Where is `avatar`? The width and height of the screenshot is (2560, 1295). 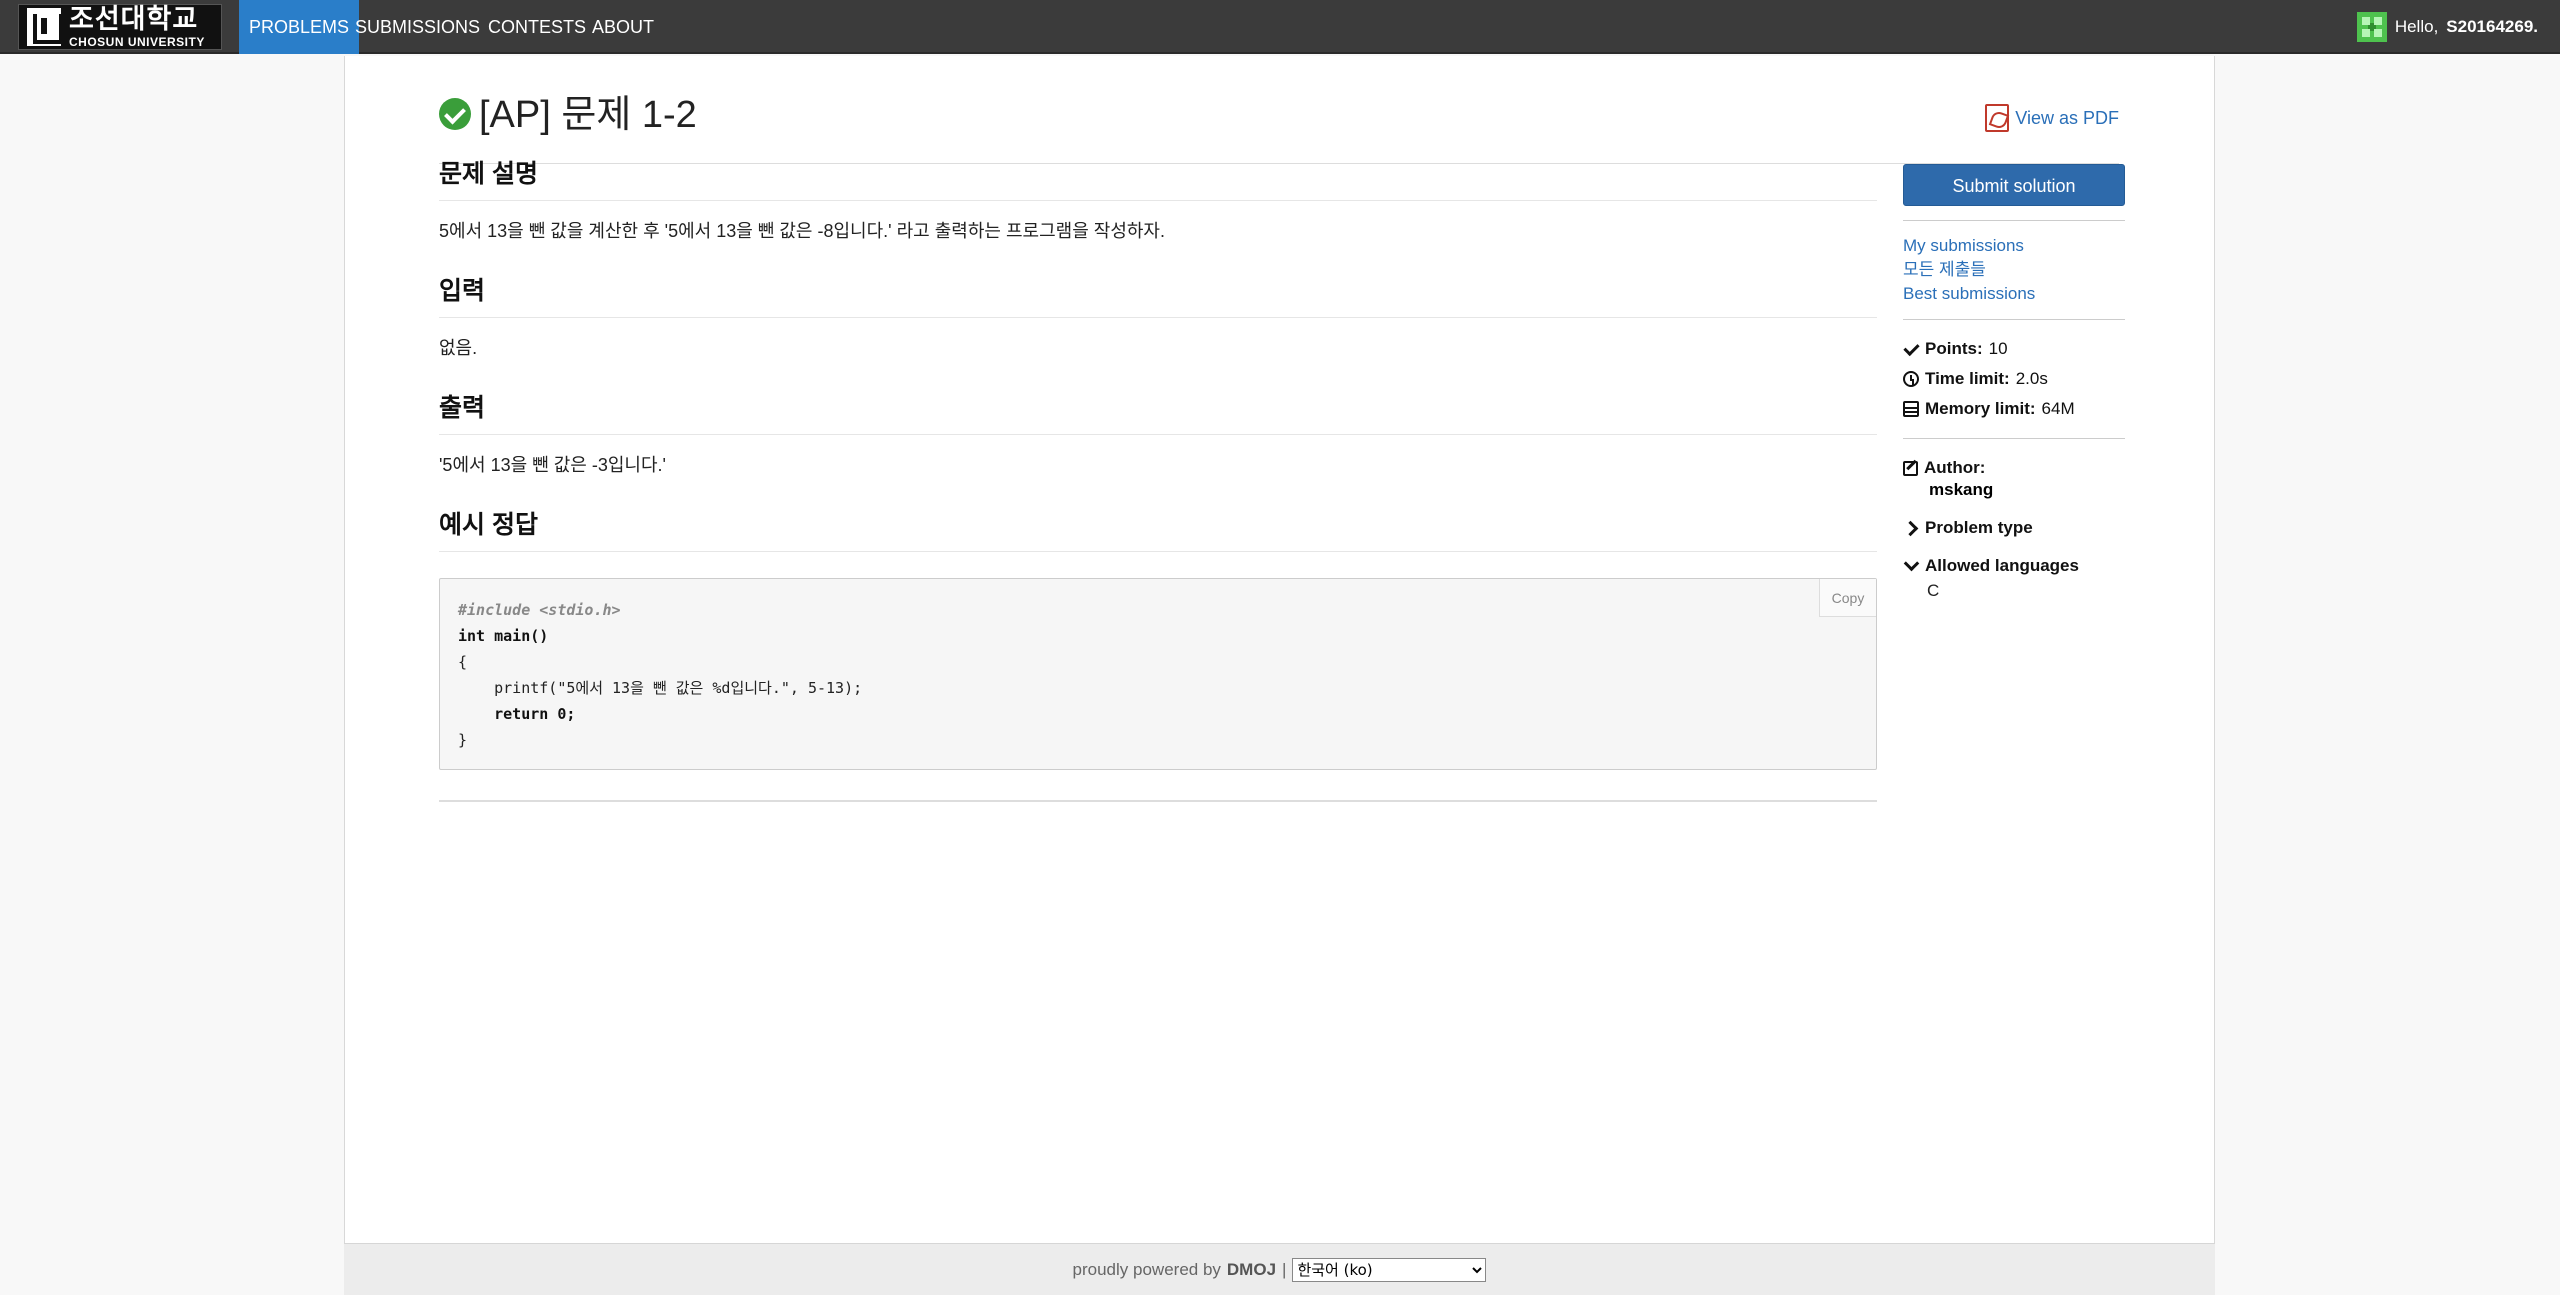 avatar is located at coordinates (2371, 27).